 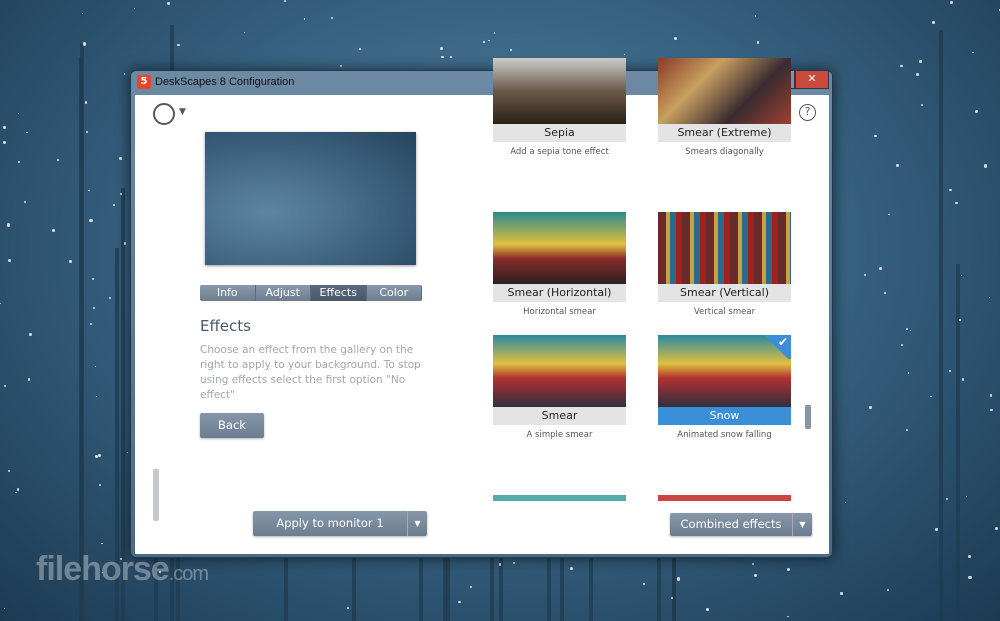 I want to click on apply-dropdown-arrow-icon: ▼, so click(x=417, y=523).